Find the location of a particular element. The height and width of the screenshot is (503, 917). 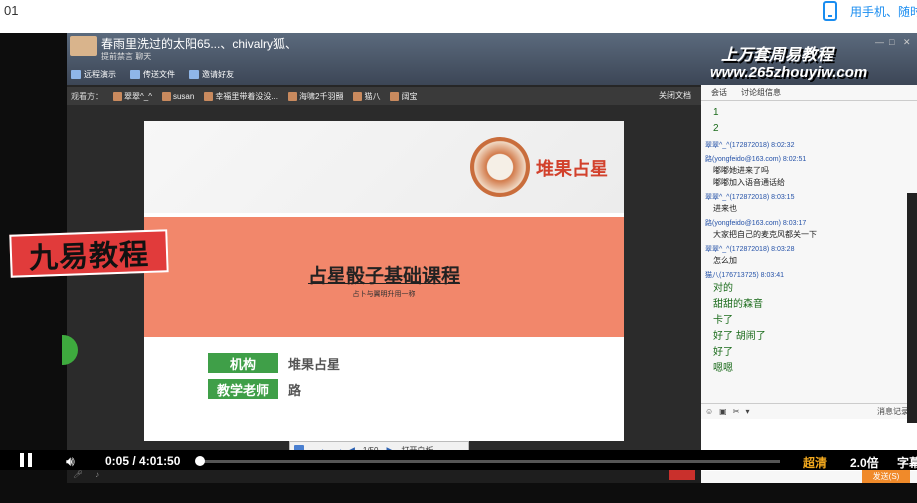

message-text: 嗯嗯 is located at coordinates (723, 368).